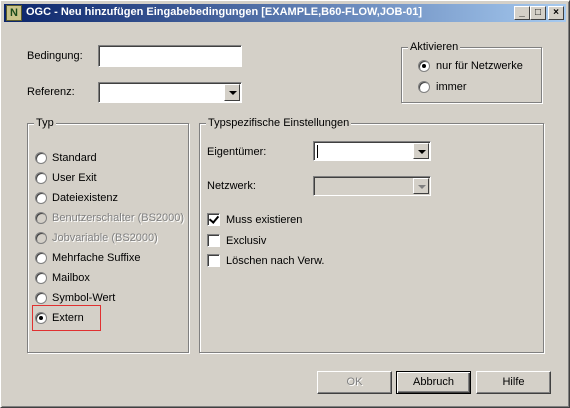 This screenshot has height=408, width=570. I want to click on close-button: ×, so click(556, 13).